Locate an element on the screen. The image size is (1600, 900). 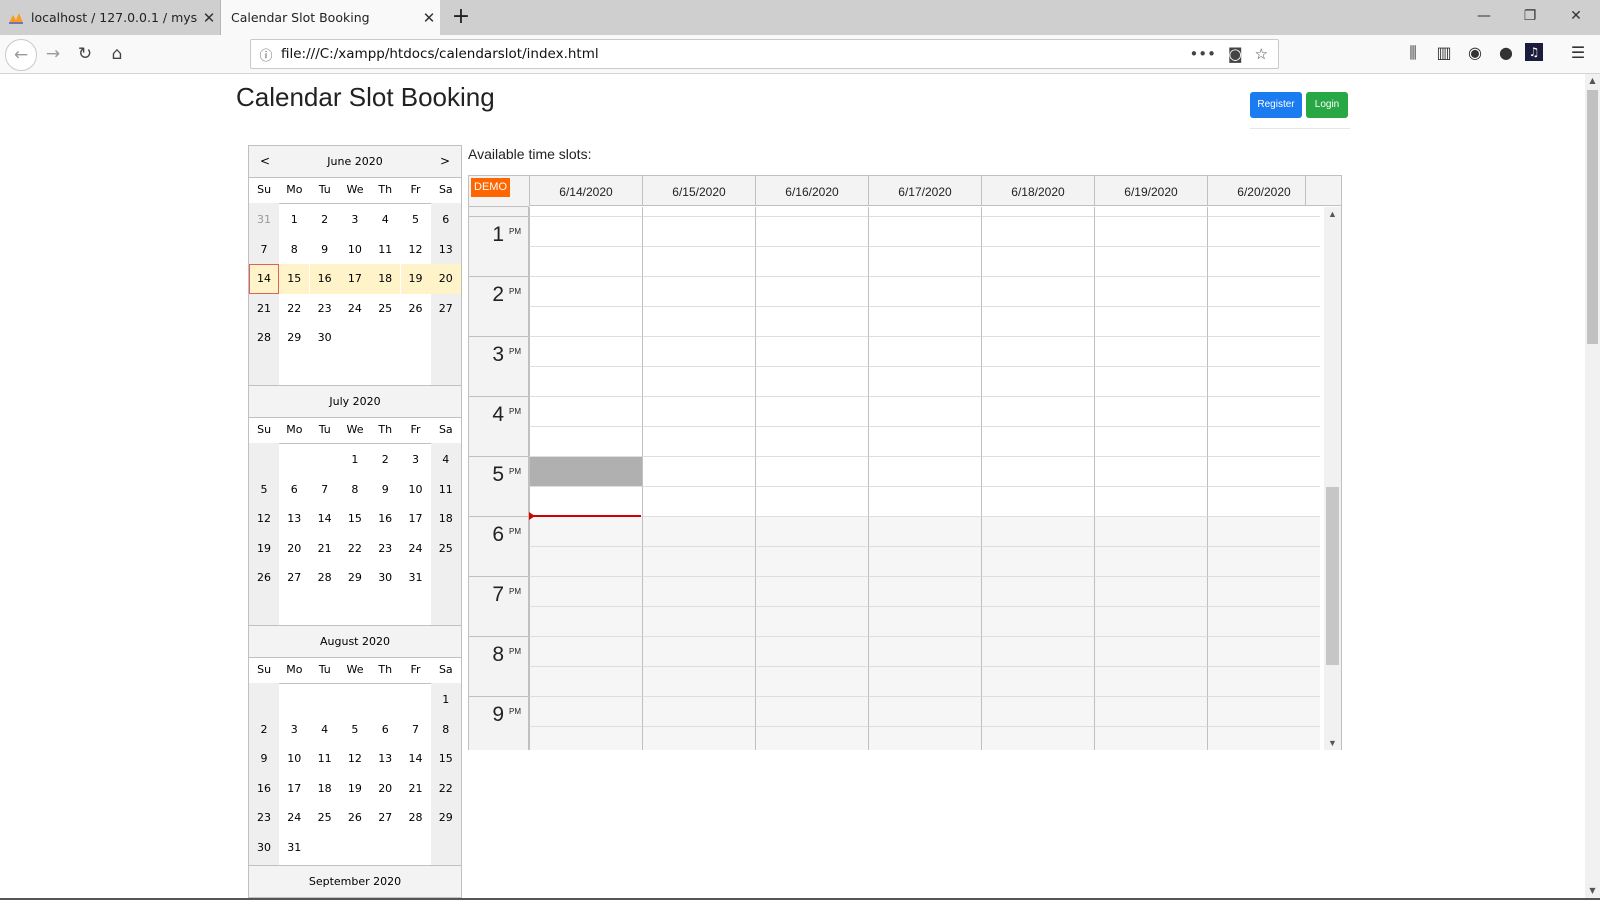
prev-month-button: < is located at coordinates (265, 161).